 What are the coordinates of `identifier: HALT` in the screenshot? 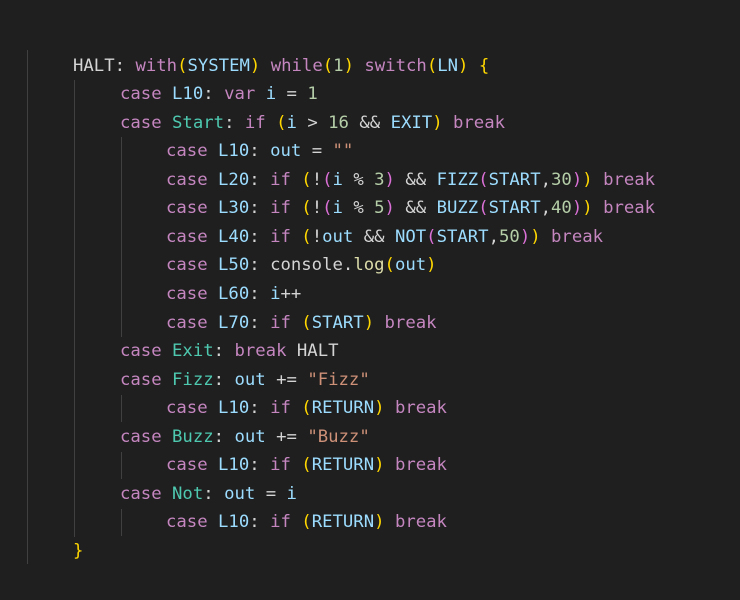 It's located at (317, 351).